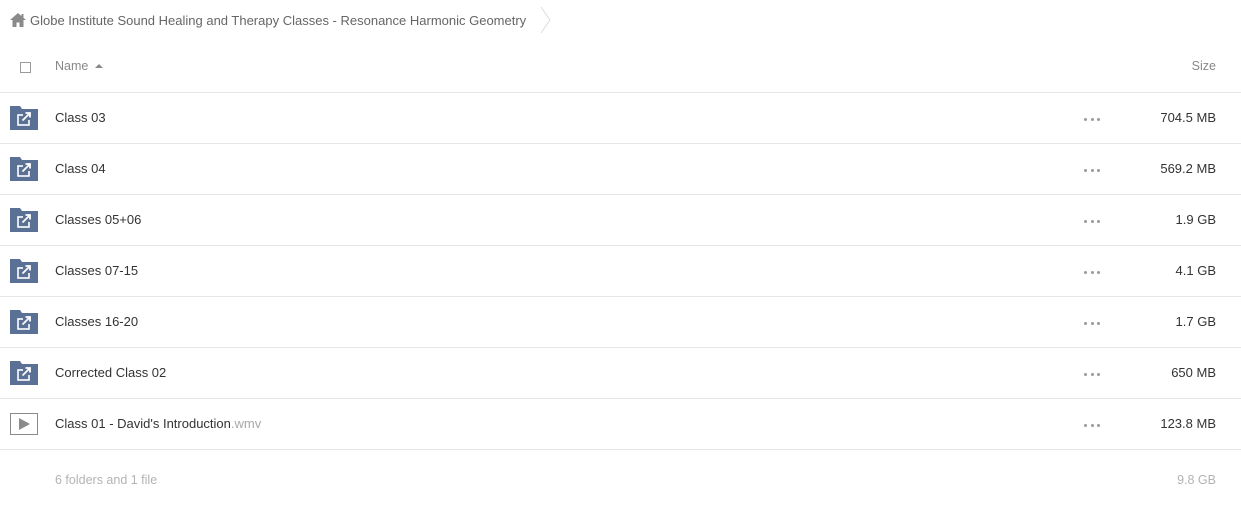  Describe the element at coordinates (25, 67) in the screenshot. I see `select-all-checkbox` at that location.